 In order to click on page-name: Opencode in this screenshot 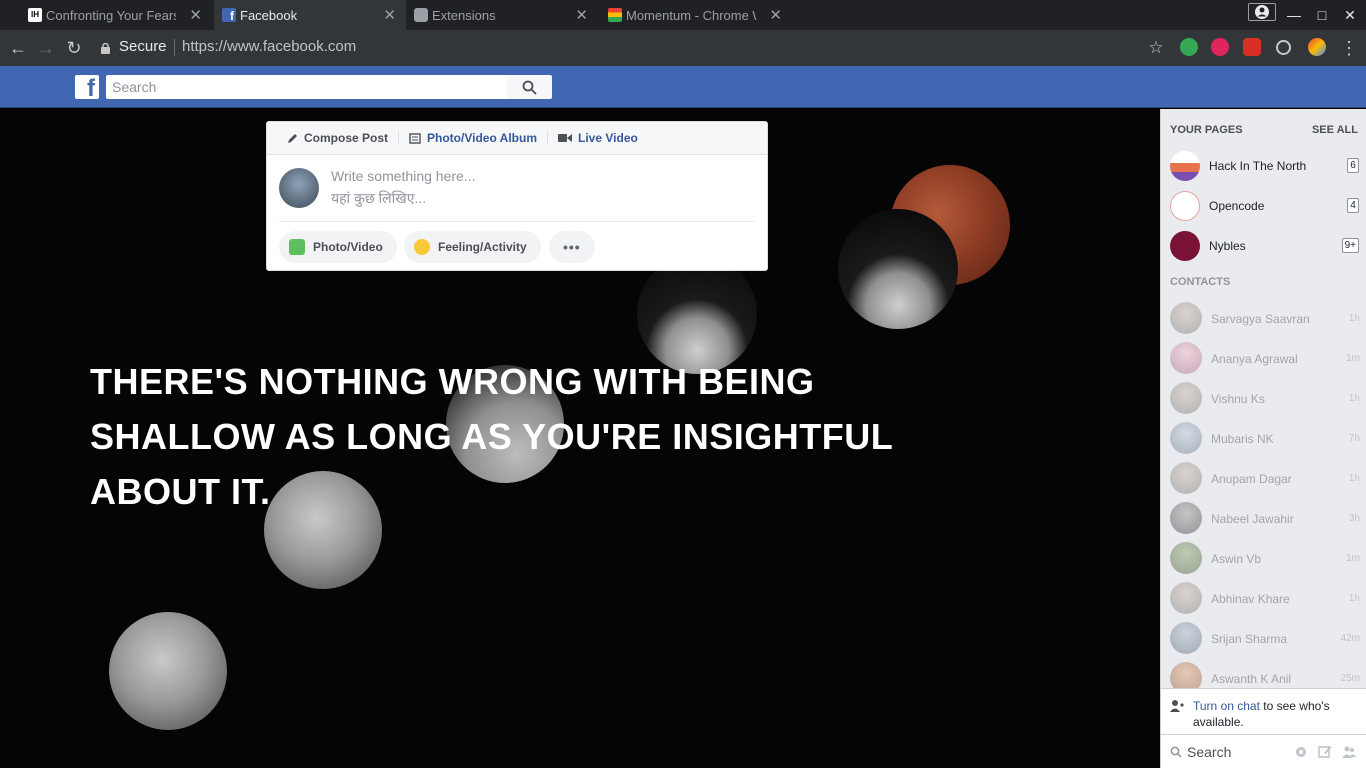, I will do `click(1237, 206)`.